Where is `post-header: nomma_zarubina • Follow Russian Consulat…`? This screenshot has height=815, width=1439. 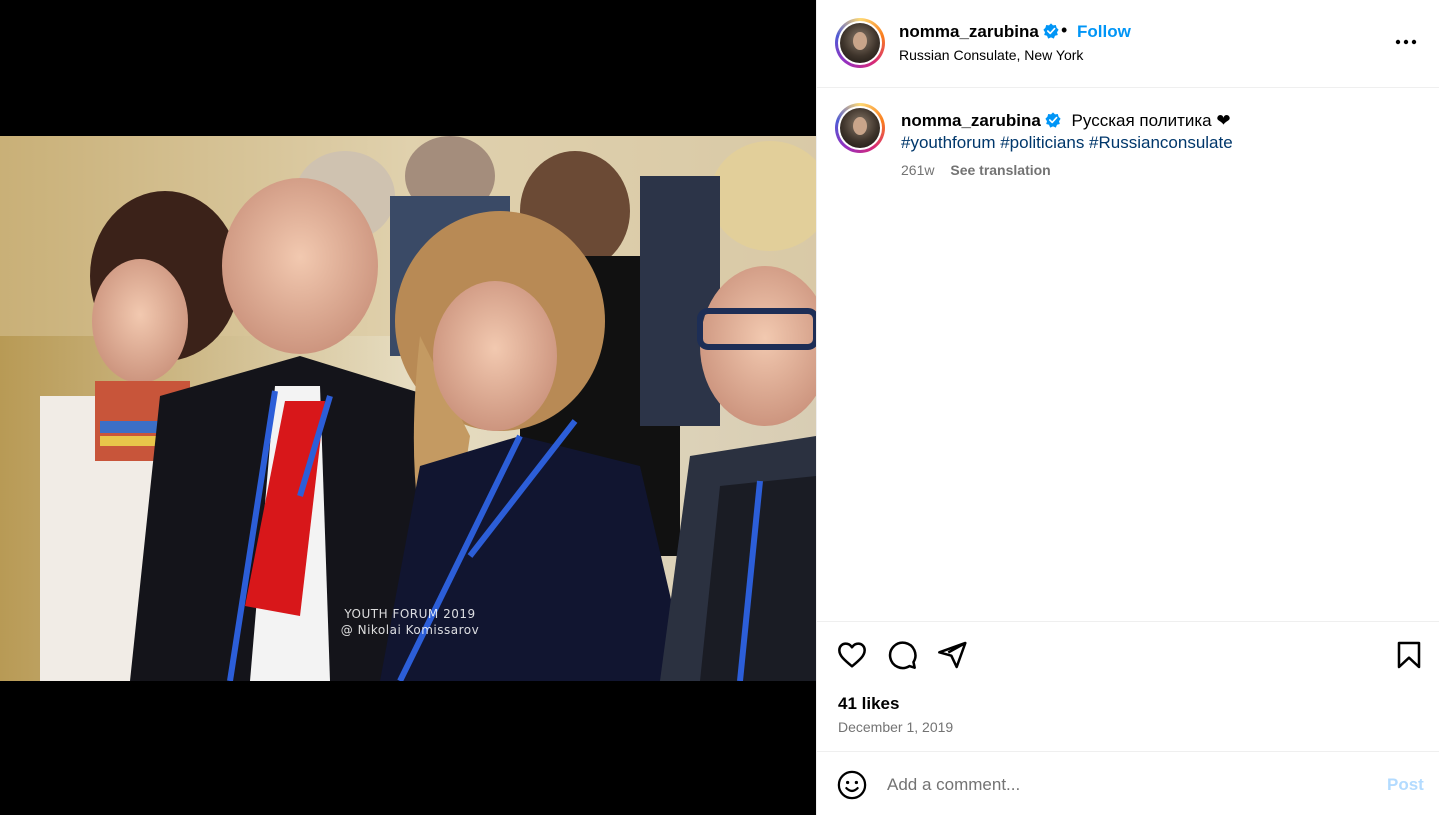
post-header: nomma_zarubina • Follow Russian Consulat… is located at coordinates (1128, 44).